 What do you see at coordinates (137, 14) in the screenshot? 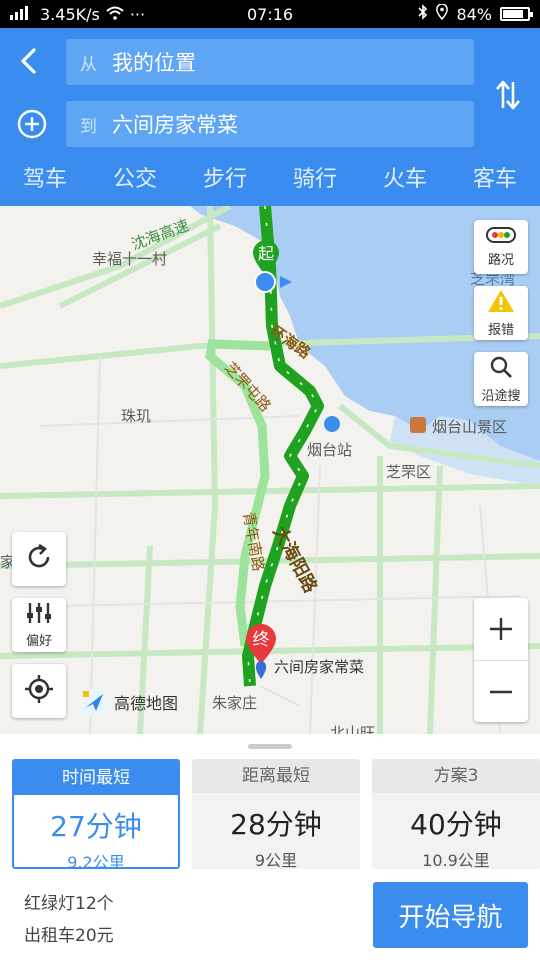
I see `more-icon: ···` at bounding box center [137, 14].